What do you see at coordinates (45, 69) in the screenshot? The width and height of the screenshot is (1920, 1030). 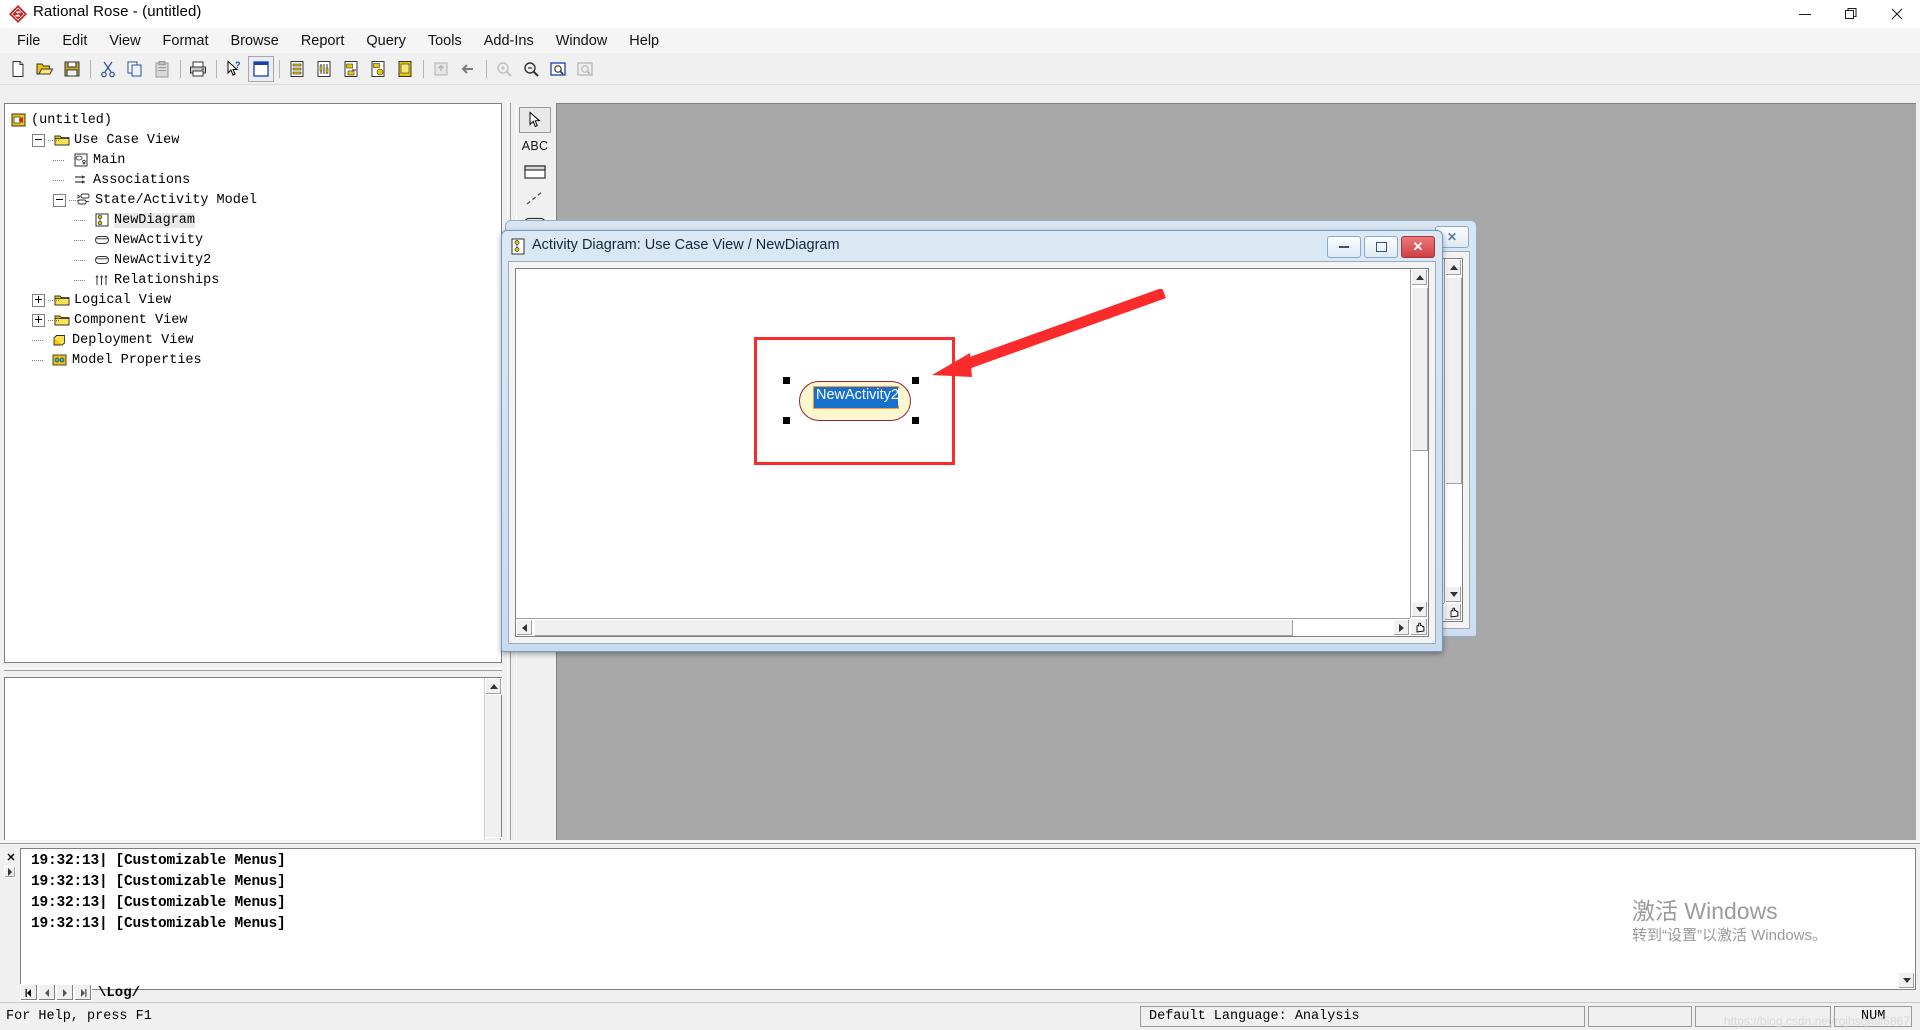 I see `open-icon` at bounding box center [45, 69].